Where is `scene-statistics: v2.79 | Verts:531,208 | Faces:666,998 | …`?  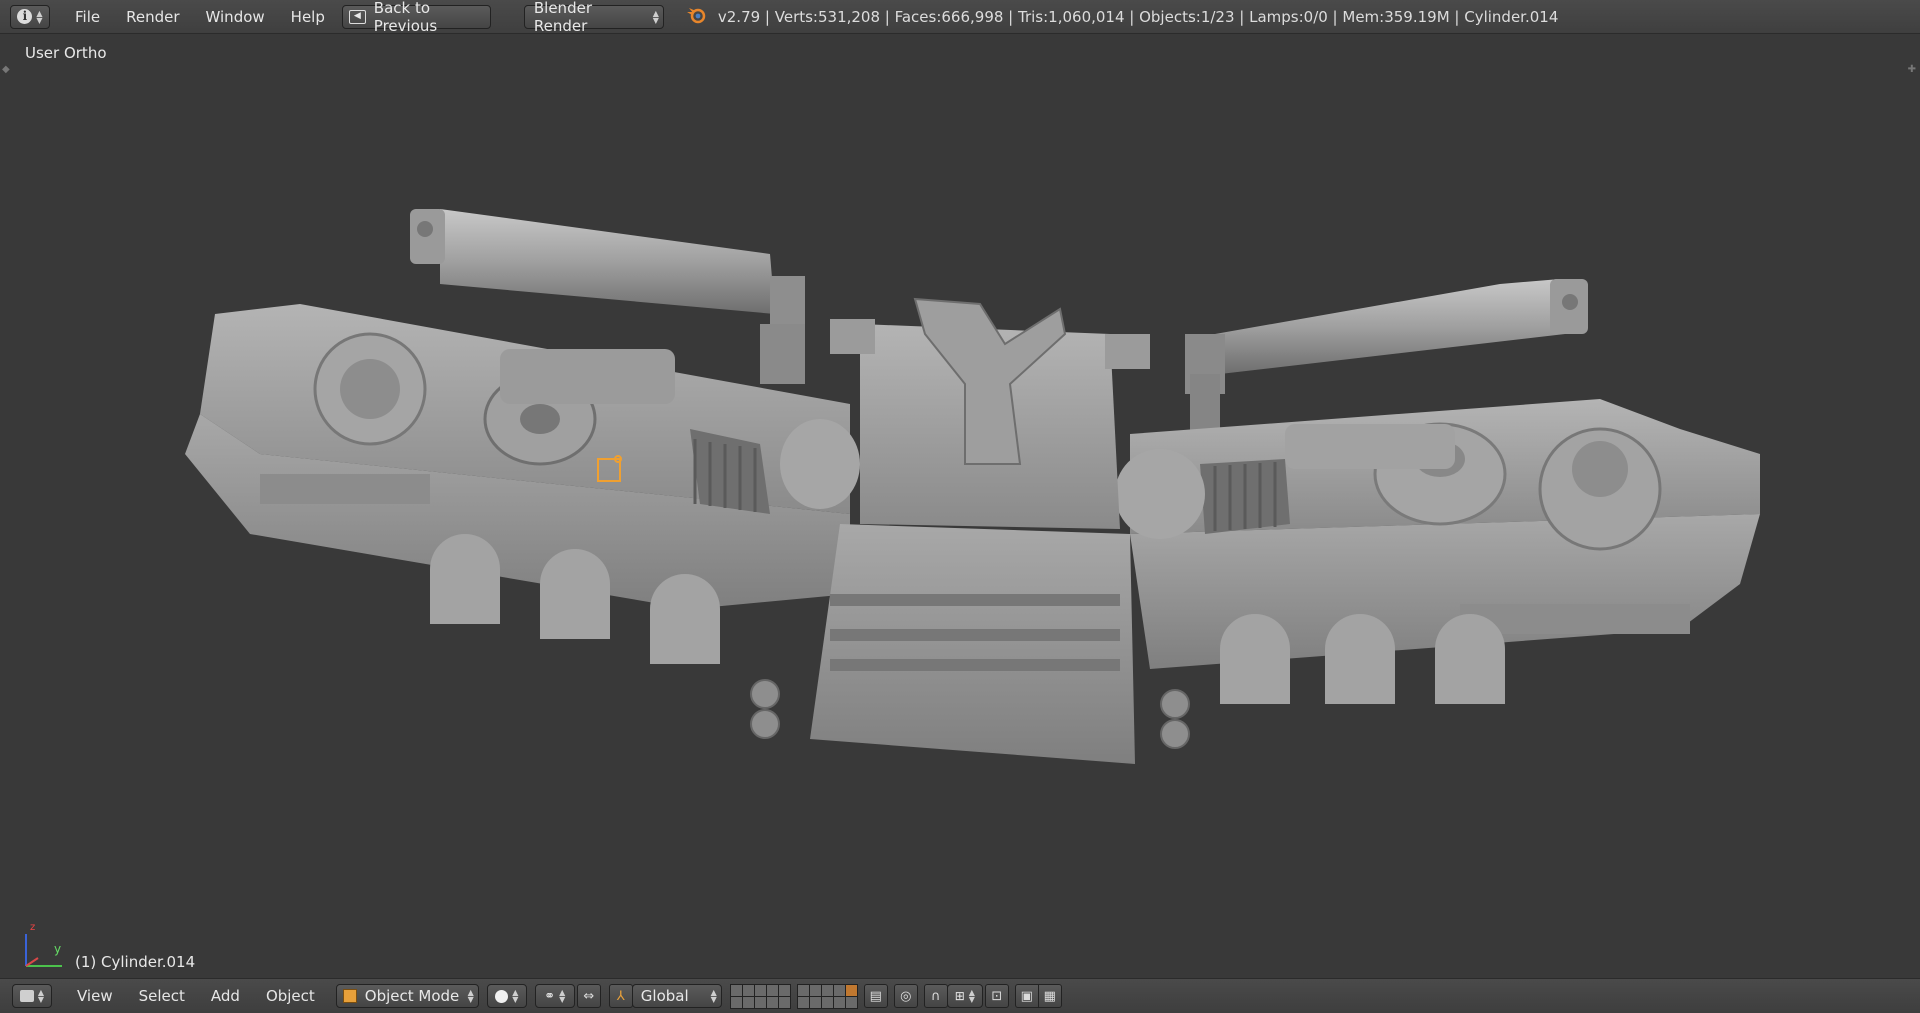 scene-statistics: v2.79 | Verts:531,208 | Faces:666,998 | … is located at coordinates (1138, 16).